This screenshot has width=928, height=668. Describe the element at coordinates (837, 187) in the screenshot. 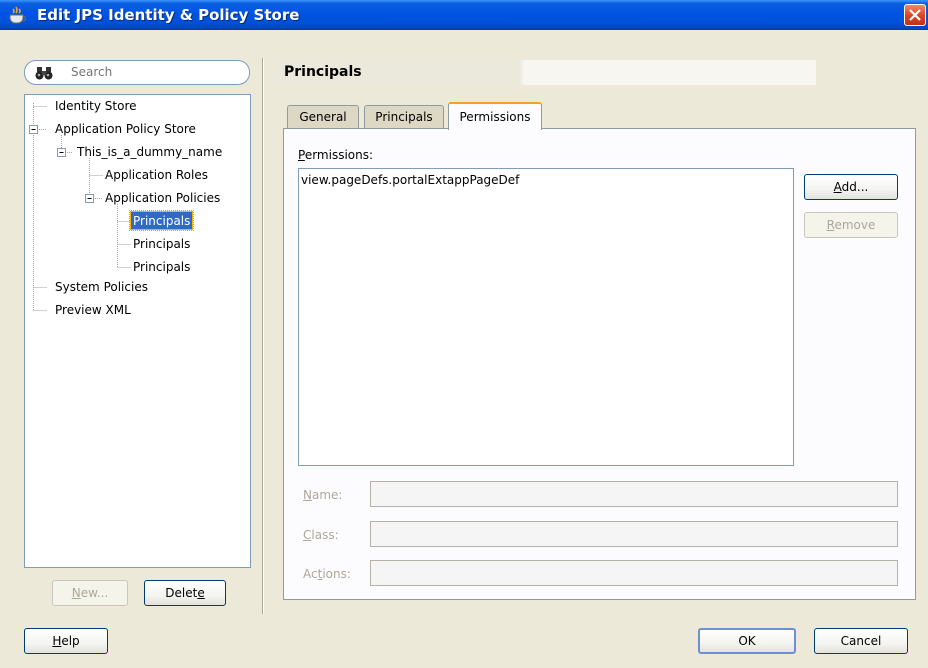

I see `add-mnemonic: A` at that location.